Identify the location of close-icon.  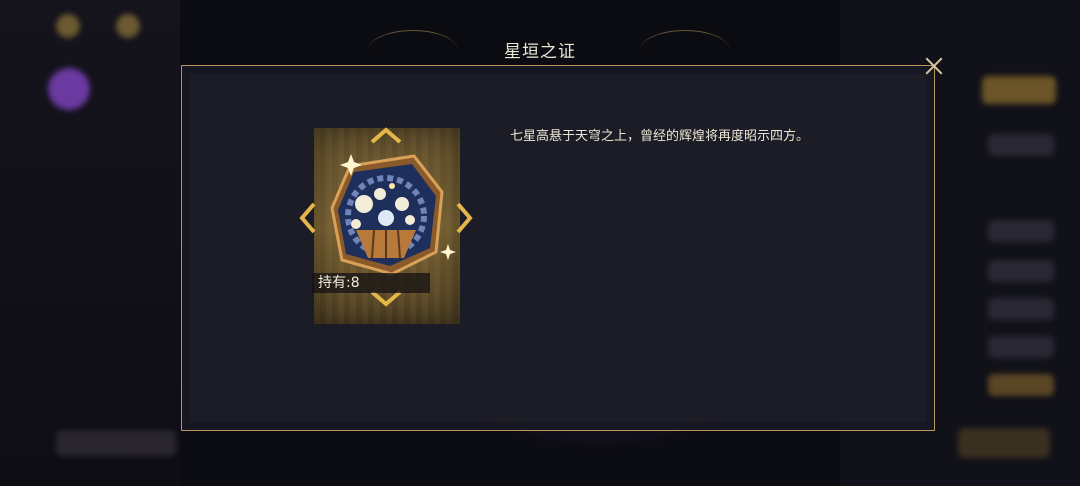
(934, 66).